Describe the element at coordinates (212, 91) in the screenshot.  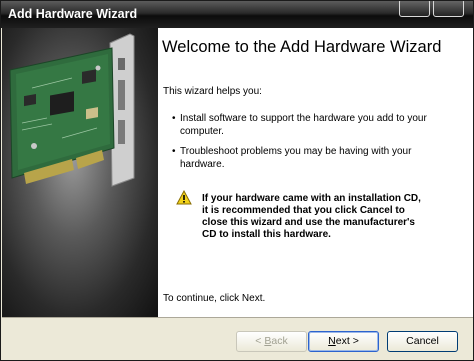
I see `intro-text: This wizard helps you:` at that location.